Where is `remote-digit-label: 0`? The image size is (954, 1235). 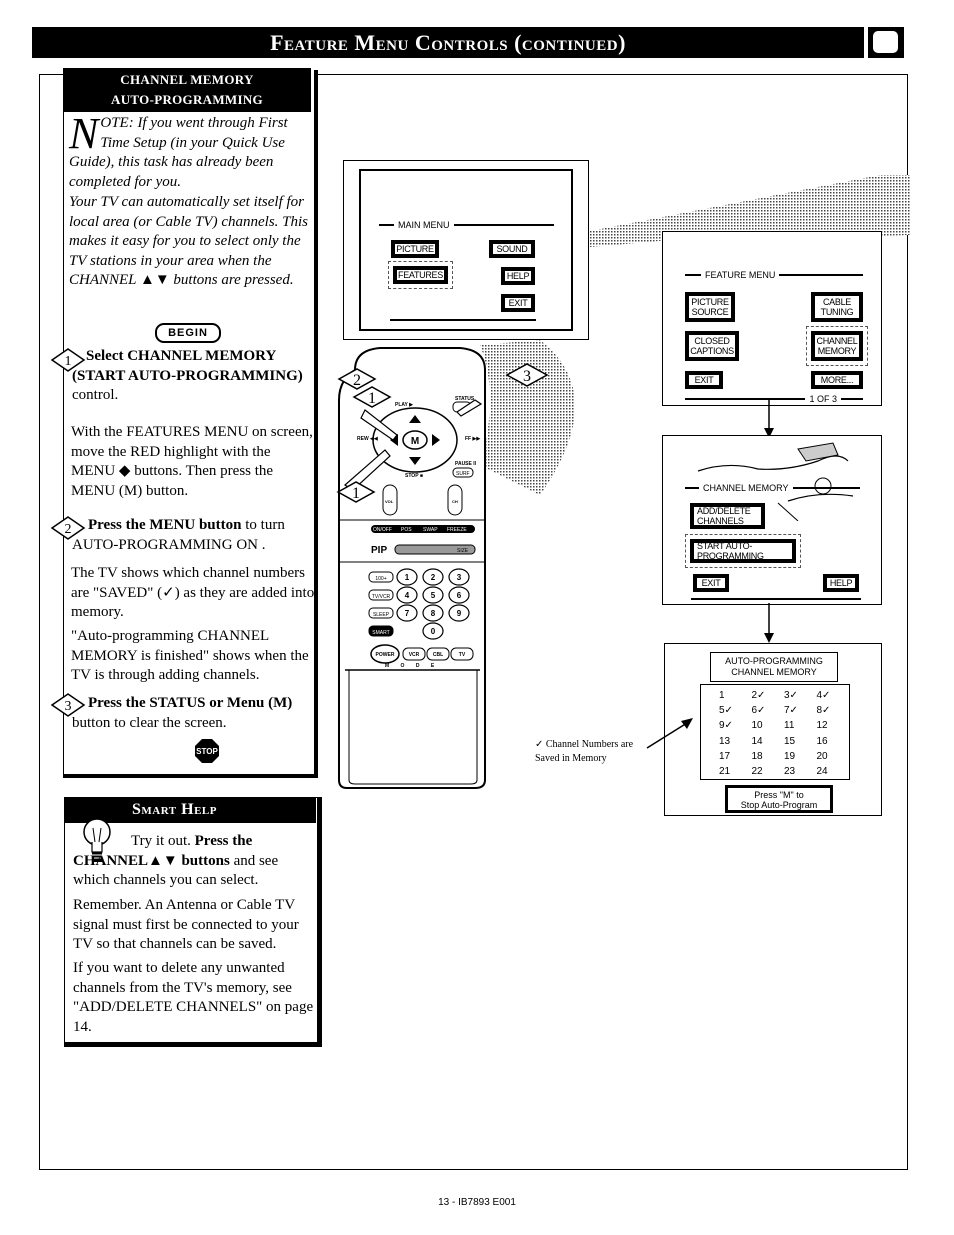 remote-digit-label: 0 is located at coordinates (433, 631).